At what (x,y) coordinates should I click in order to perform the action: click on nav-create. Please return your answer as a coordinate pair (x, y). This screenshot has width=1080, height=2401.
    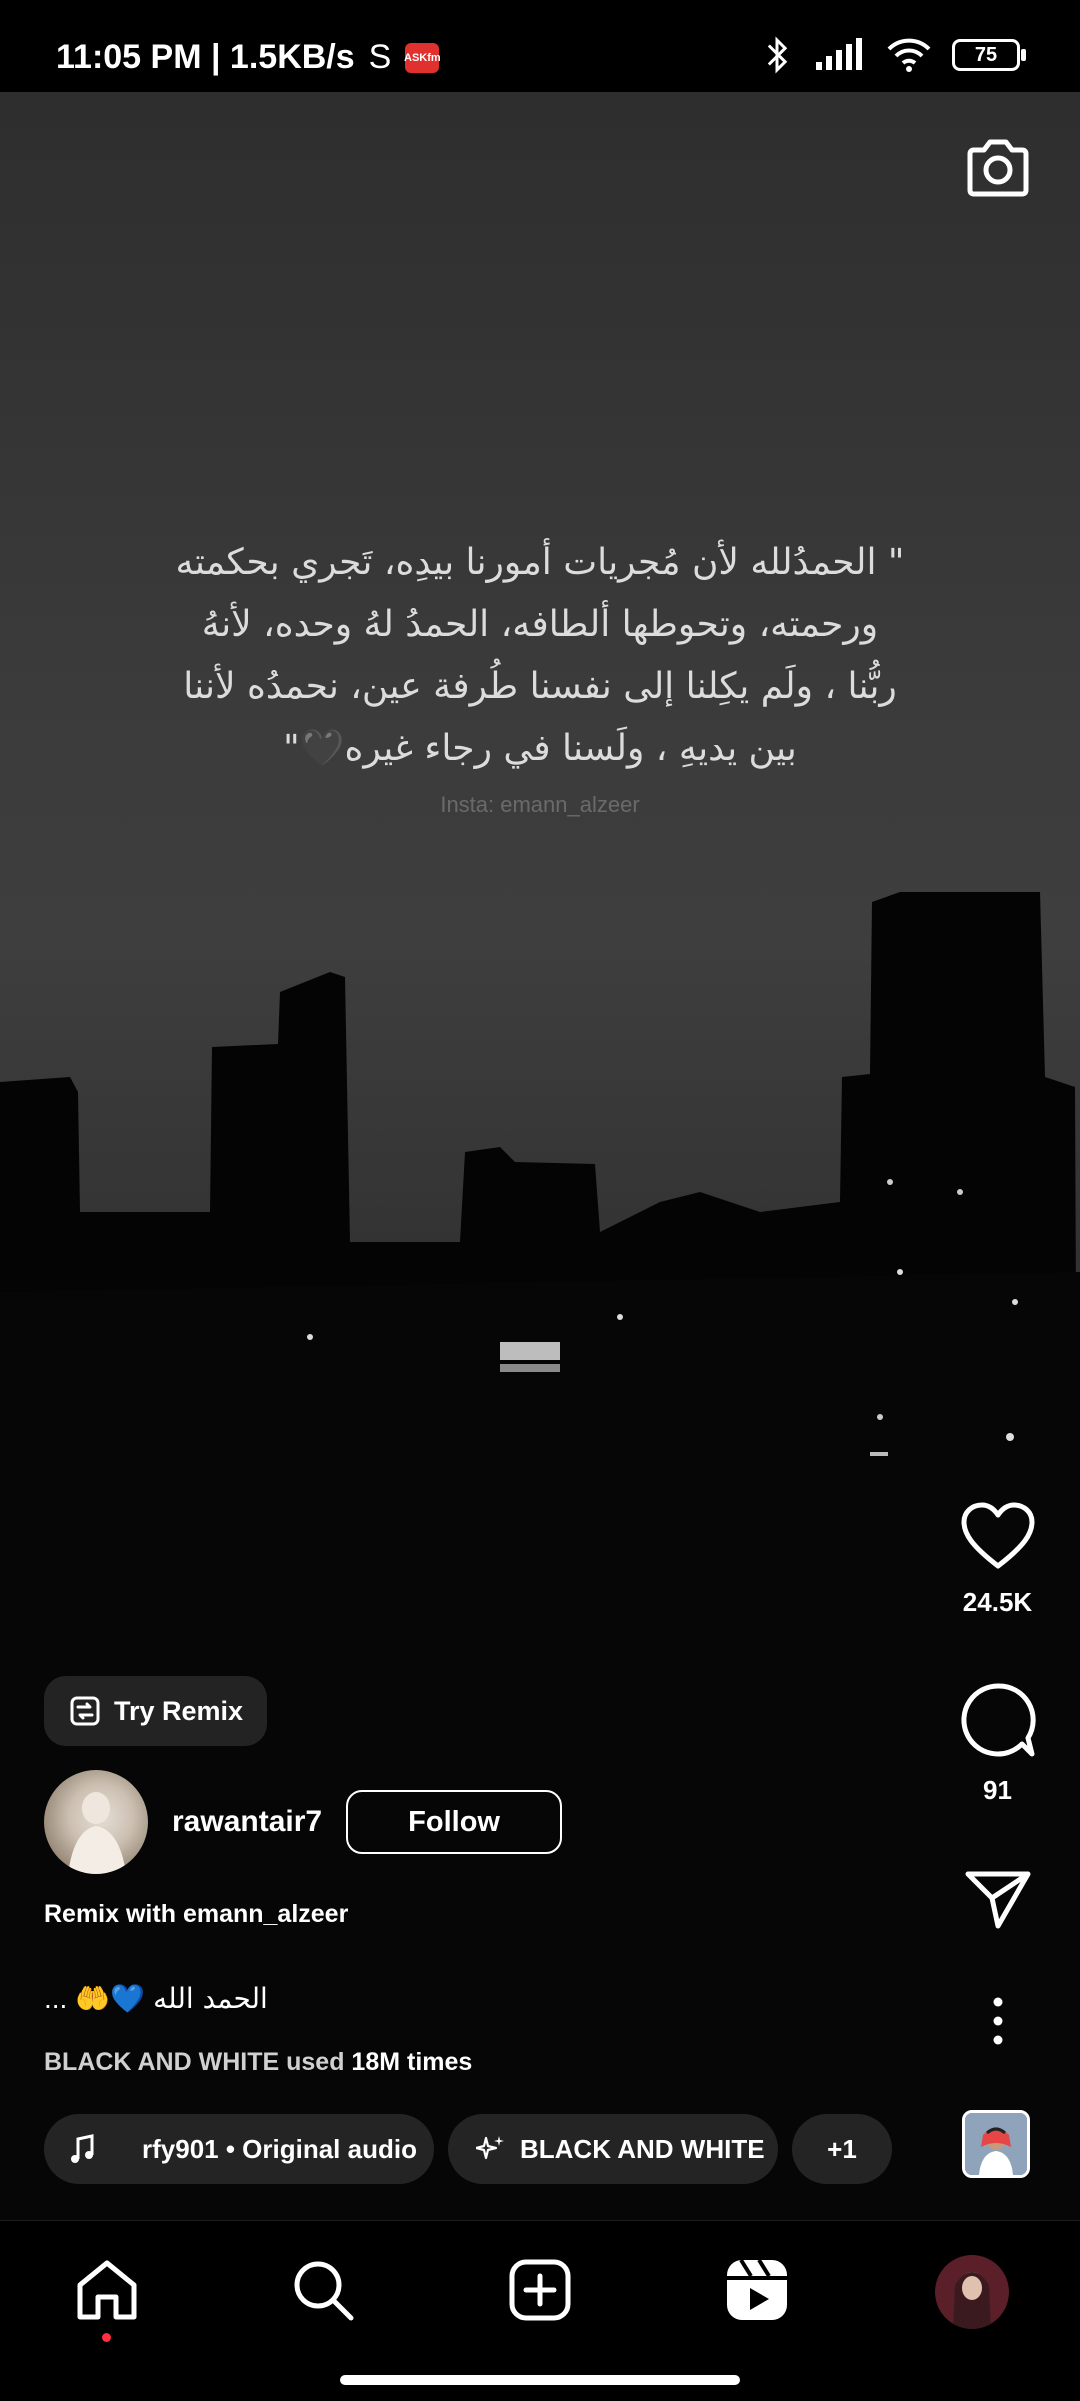
    Looking at the image, I should click on (540, 2290).